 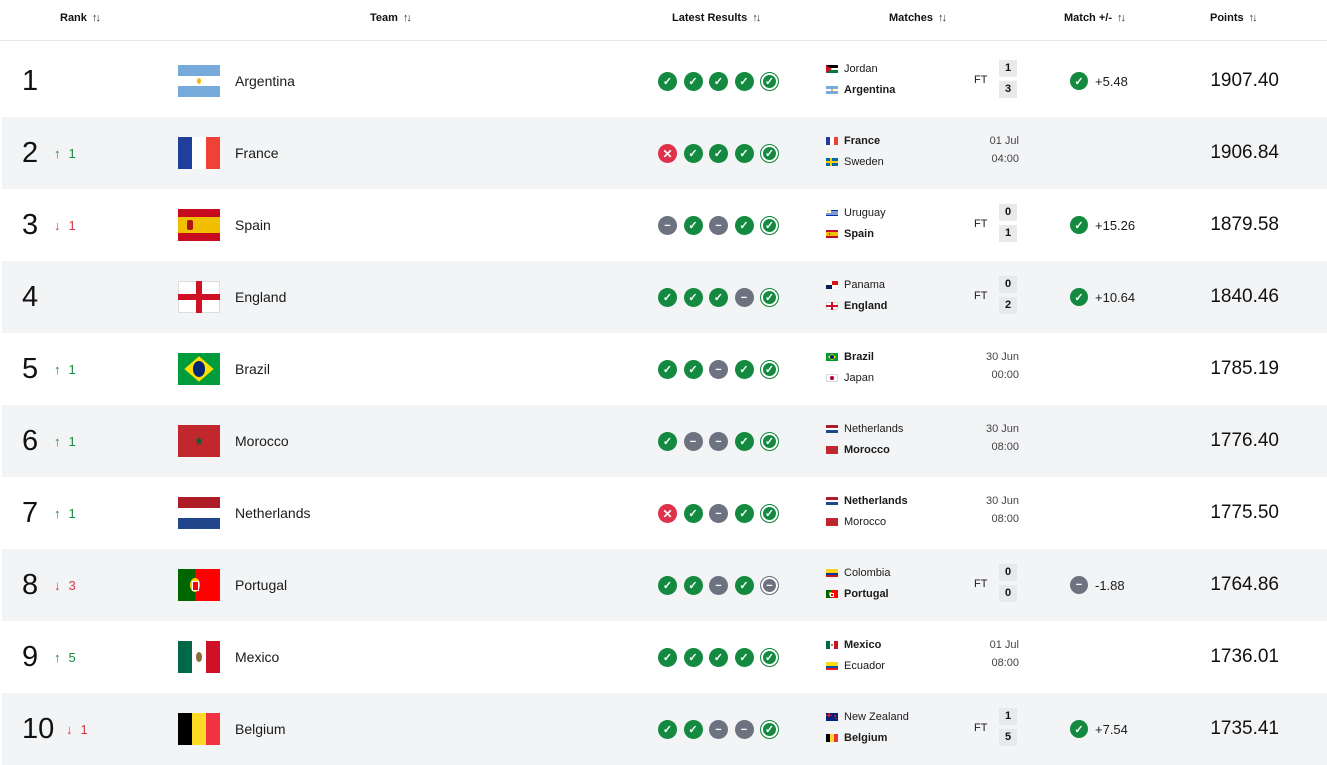 What do you see at coordinates (391, 18) in the screenshot?
I see `sort-team-header: Team ↑↓` at bounding box center [391, 18].